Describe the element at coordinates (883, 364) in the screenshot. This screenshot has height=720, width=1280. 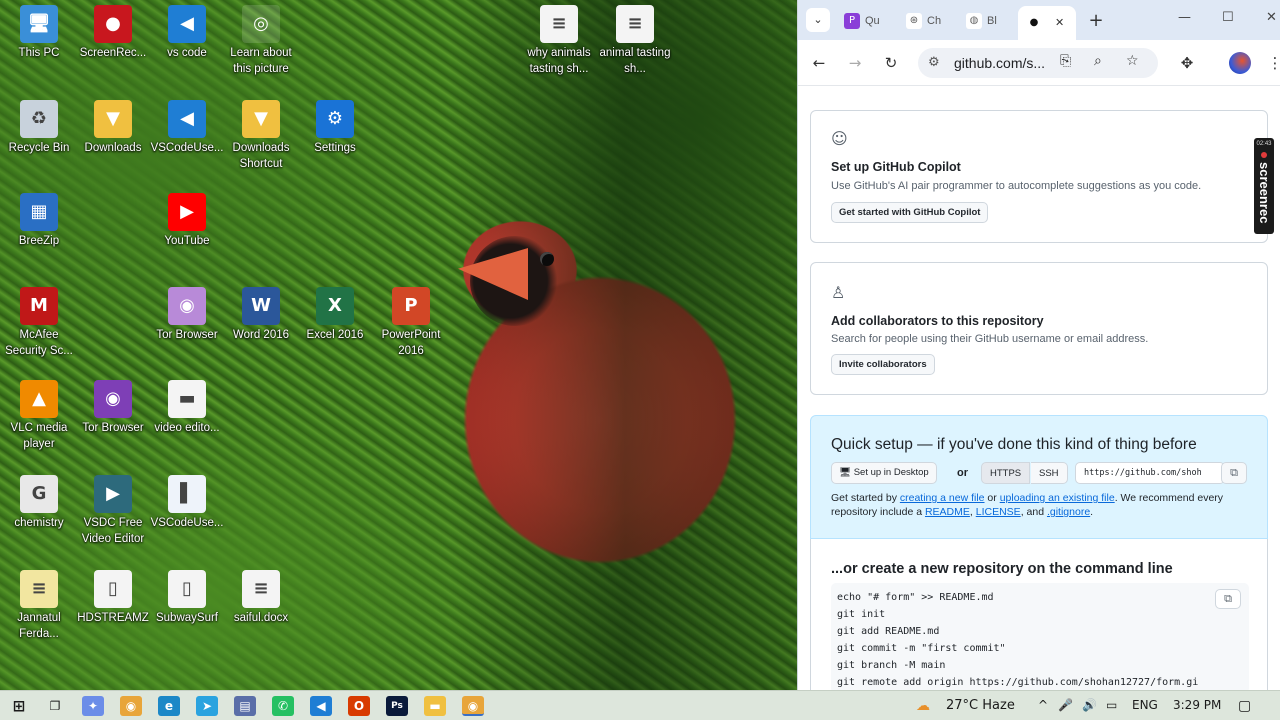
I see `invite-collaborators-button: Invite collaborators` at that location.